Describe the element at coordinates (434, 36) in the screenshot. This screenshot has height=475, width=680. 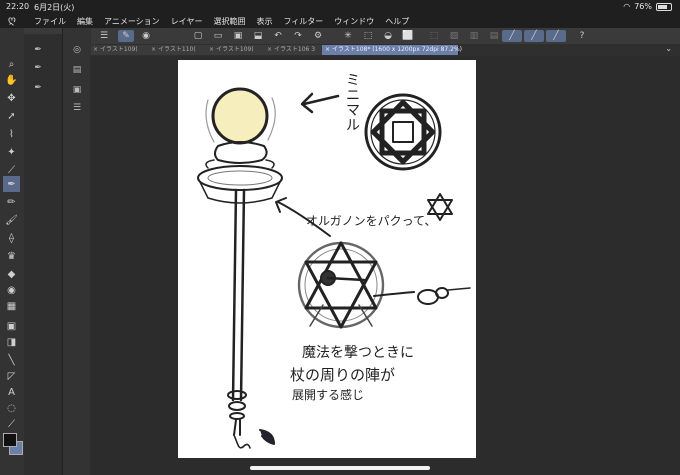
I see `deselect-icon: ⬚` at that location.